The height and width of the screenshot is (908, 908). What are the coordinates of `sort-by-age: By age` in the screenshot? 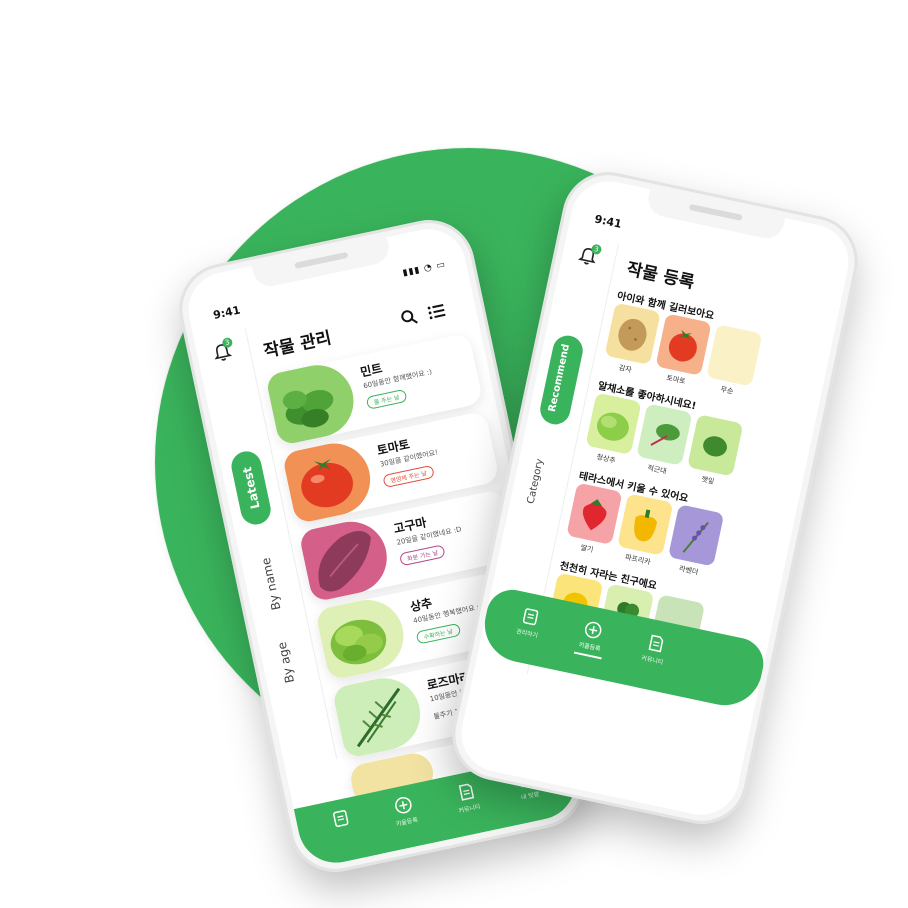 It's located at (288, 662).